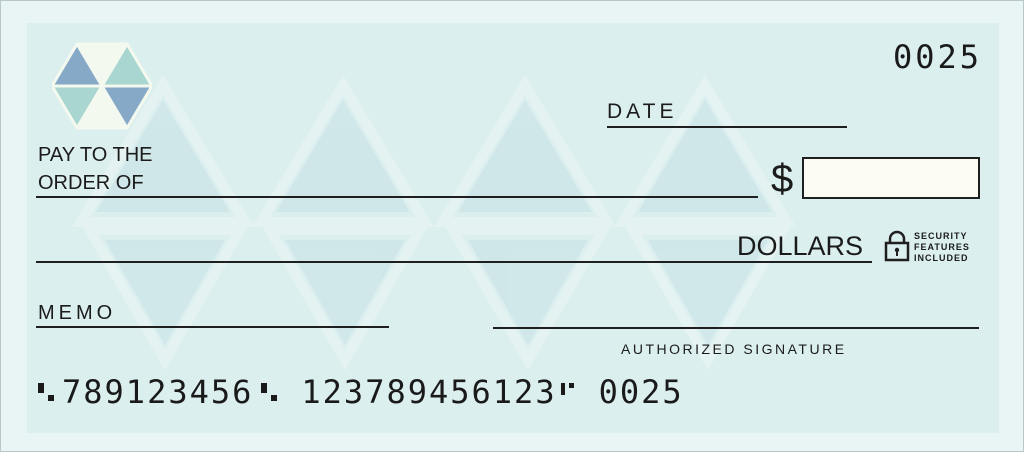  Describe the element at coordinates (891, 178) in the screenshot. I see `amount-box` at that location.